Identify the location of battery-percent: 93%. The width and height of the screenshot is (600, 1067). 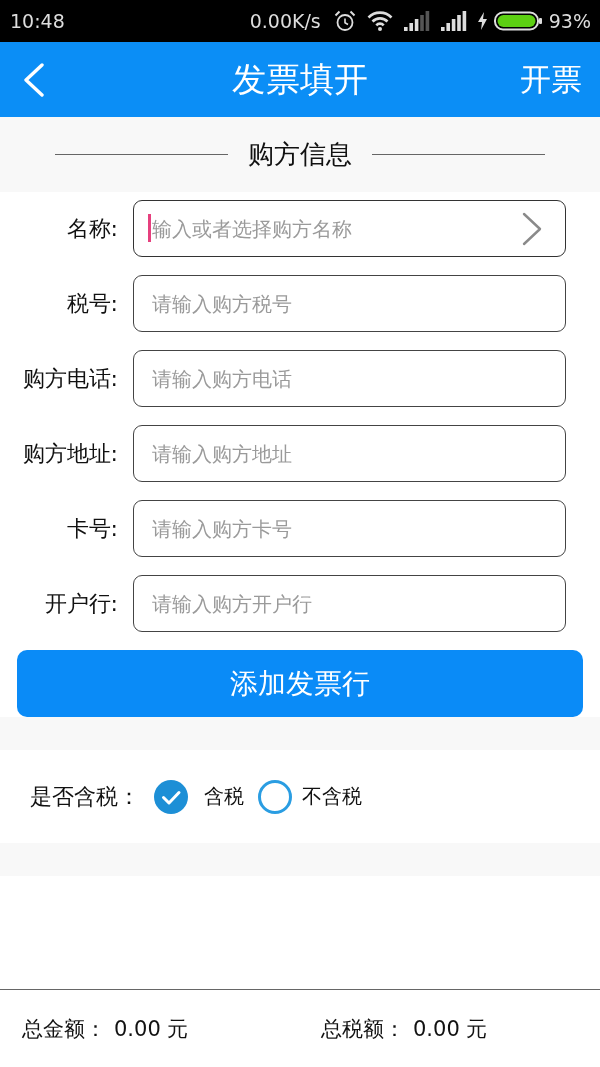
(569, 21).